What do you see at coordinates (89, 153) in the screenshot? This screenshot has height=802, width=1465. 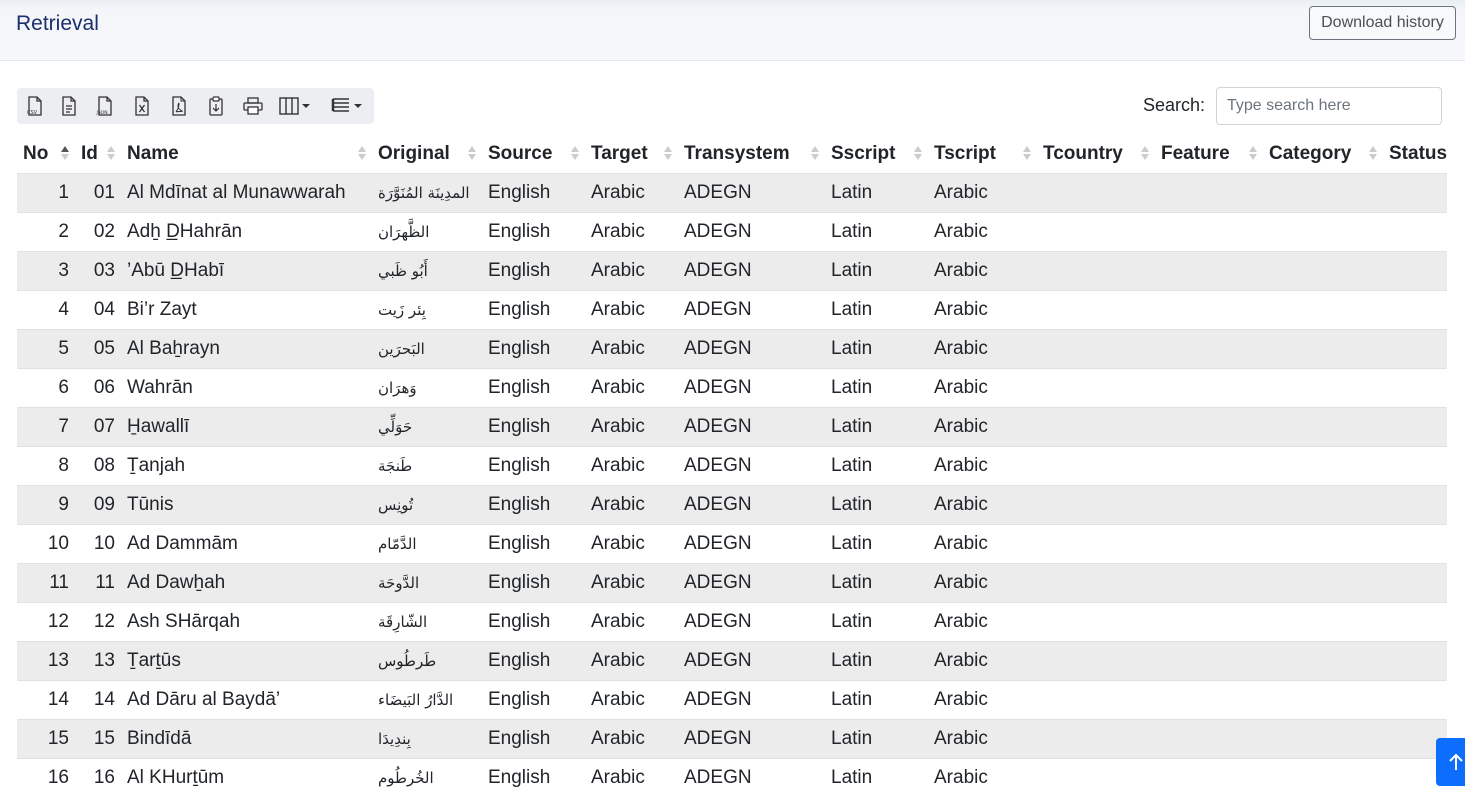 I see `column-header-label: Id` at bounding box center [89, 153].